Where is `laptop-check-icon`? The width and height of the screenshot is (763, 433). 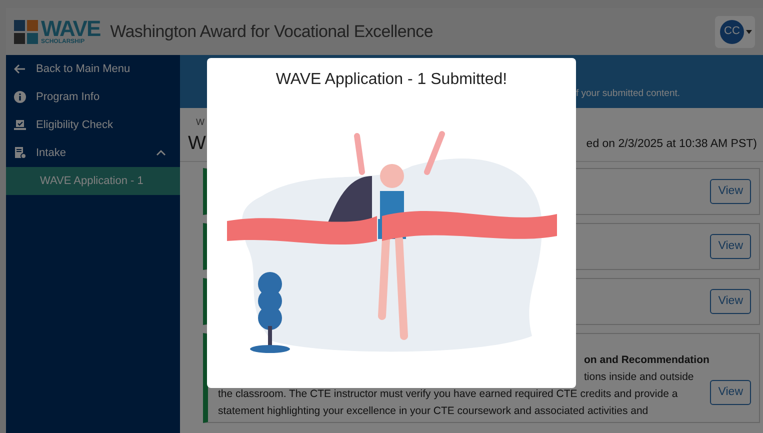
laptop-check-icon is located at coordinates (20, 125).